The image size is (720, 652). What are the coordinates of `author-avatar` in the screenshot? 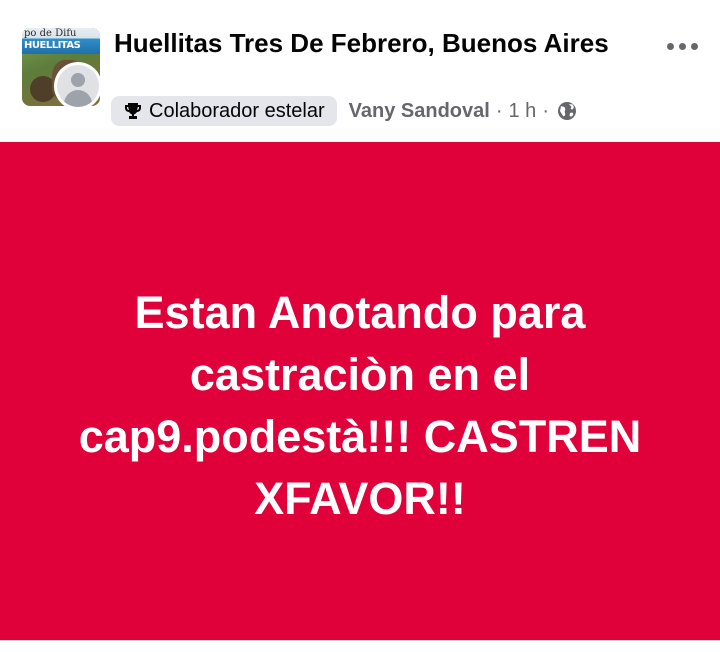 It's located at (78, 86).